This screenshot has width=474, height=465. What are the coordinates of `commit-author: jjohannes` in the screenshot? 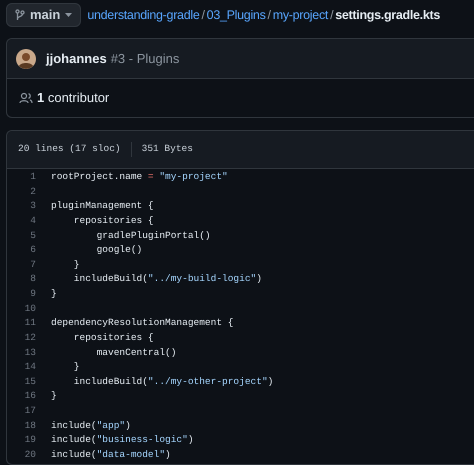 It's located at (76, 58).